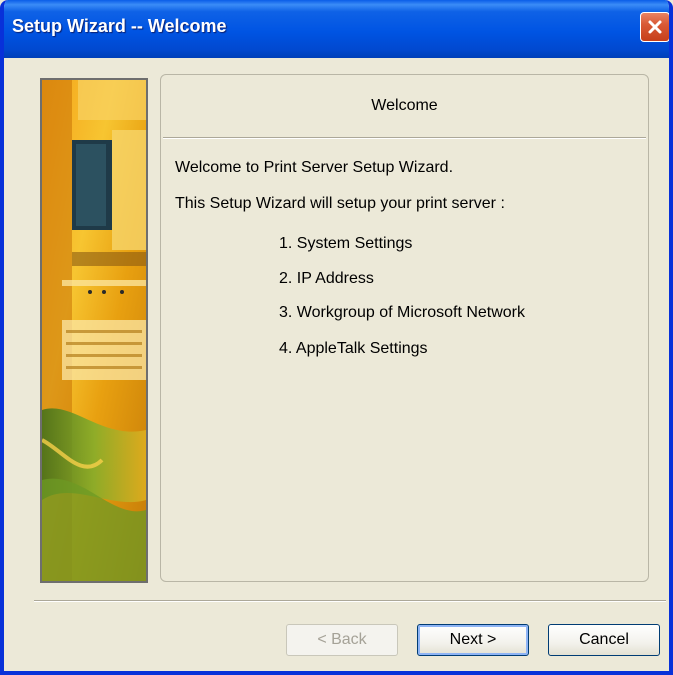 Image resolution: width=673 pixels, height=675 pixels. I want to click on intro-text: Welcome to Print Server Setup Wizard., so click(314, 167).